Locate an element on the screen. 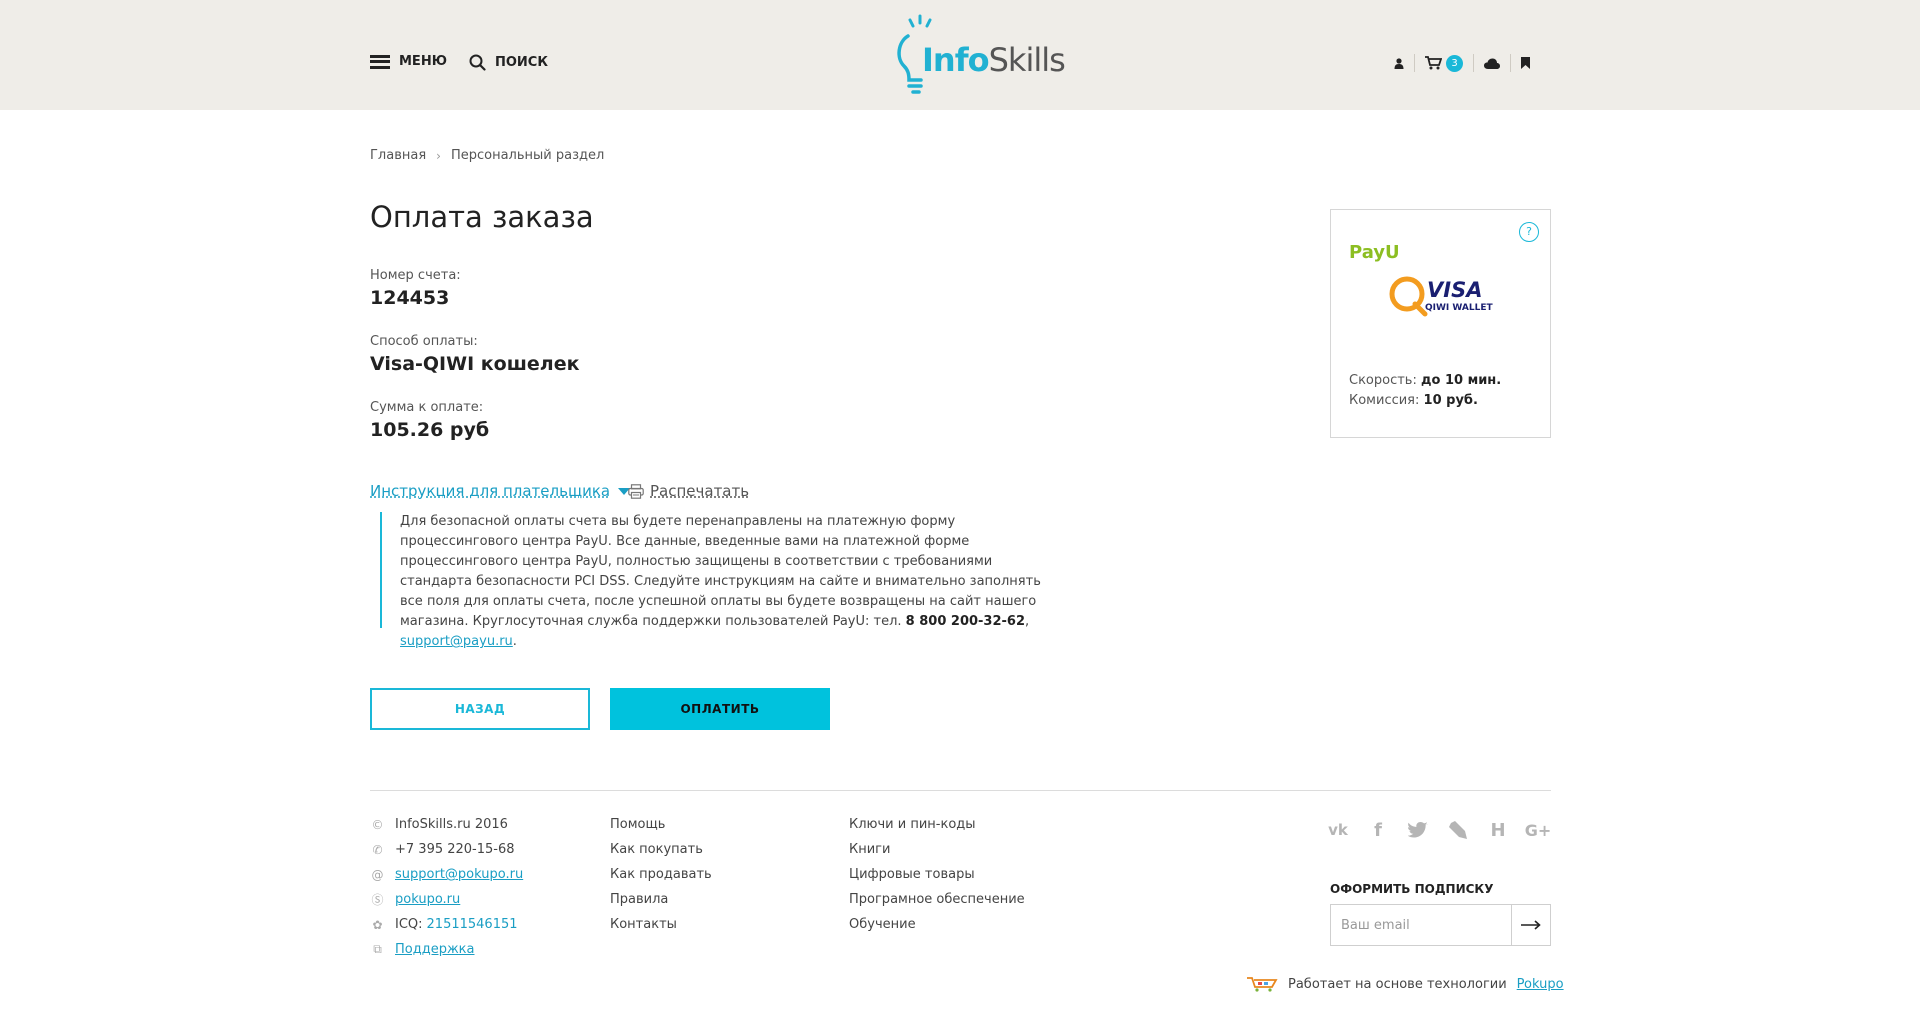 The image size is (1920, 1020). visa-qiwi-logo: VISA QIWI WALLET is located at coordinates (1442, 297).